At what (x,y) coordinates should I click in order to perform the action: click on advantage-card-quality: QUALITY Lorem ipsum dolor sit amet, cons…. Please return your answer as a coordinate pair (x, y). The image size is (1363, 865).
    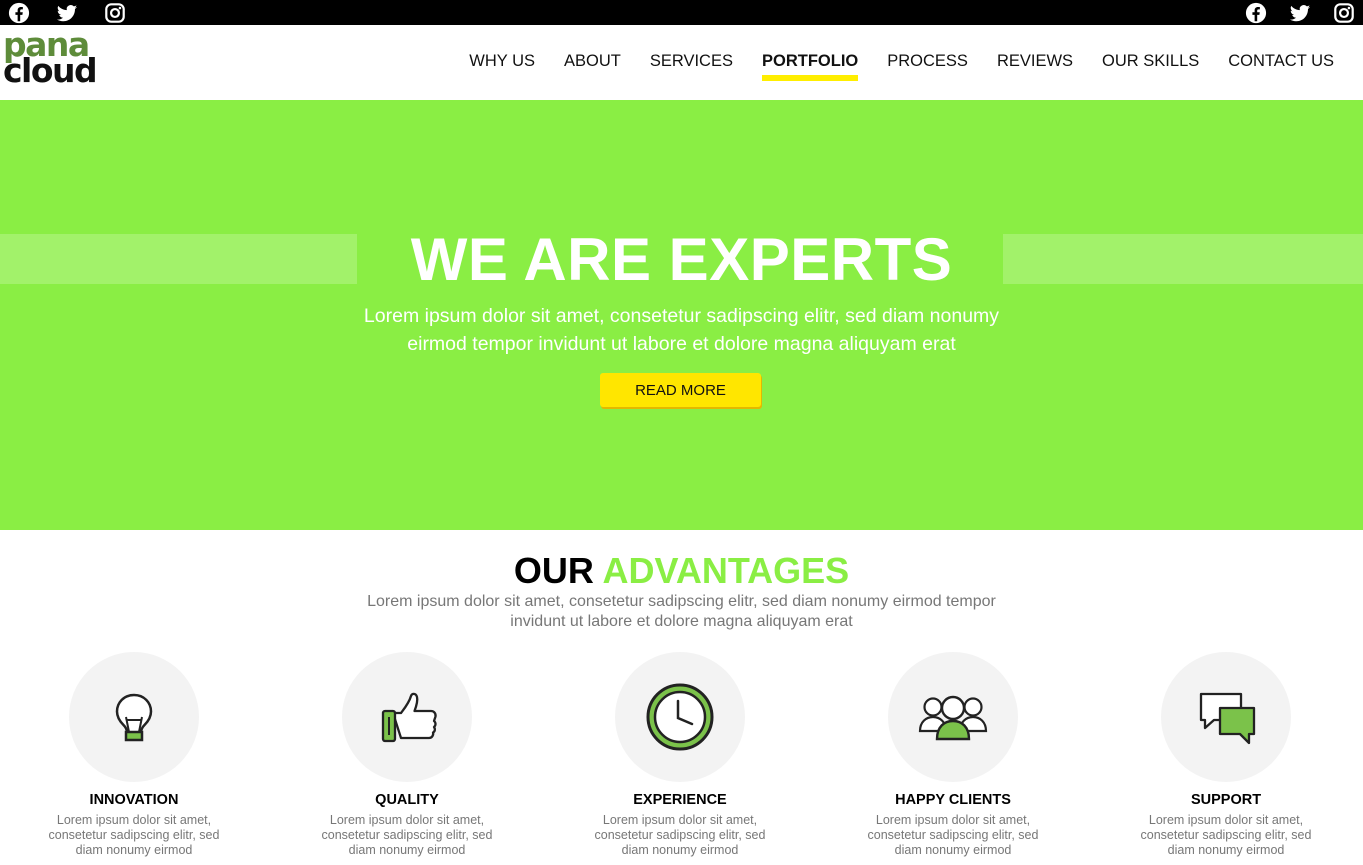
    Looking at the image, I should click on (407, 755).